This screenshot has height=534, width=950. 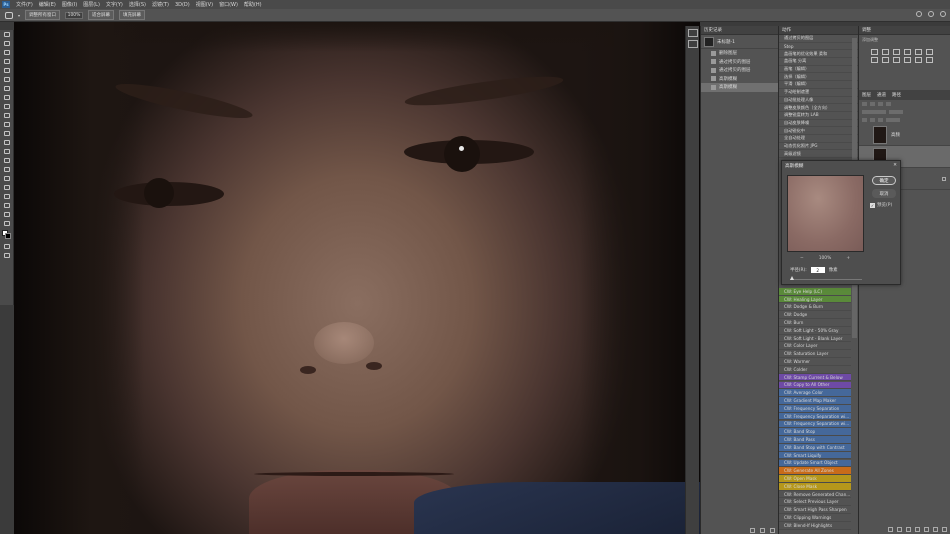 I want to click on action-item: CW: Generate All Zones, so click(x=815, y=471).